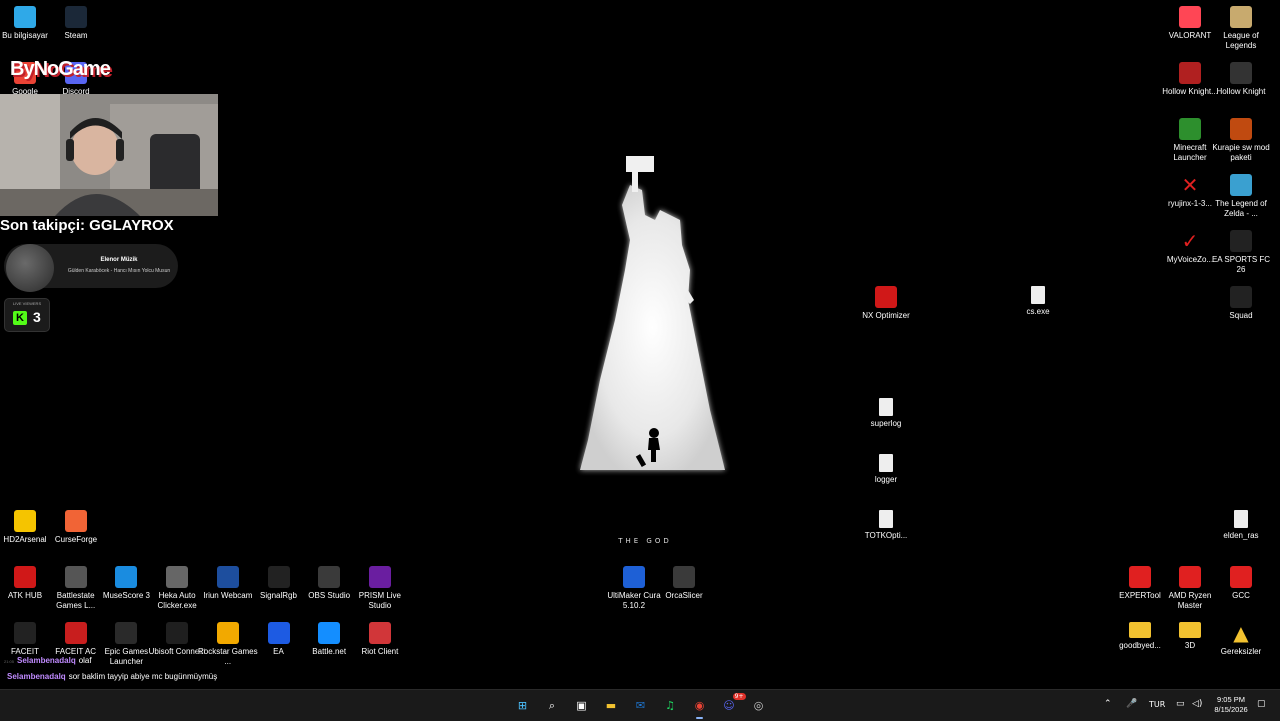  I want to click on desktop-shortcut-label: Riot Client, so click(380, 651).